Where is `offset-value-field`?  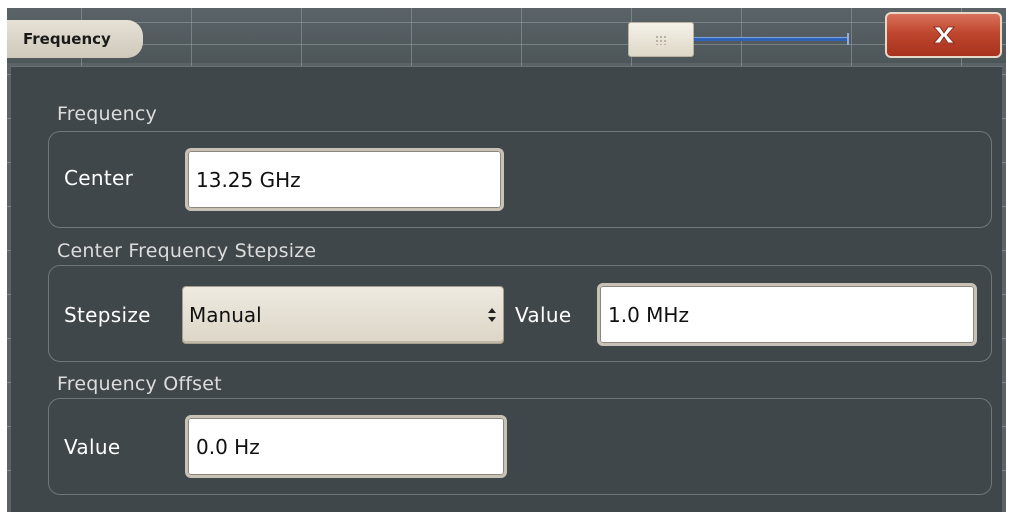
offset-value-field is located at coordinates (346, 446).